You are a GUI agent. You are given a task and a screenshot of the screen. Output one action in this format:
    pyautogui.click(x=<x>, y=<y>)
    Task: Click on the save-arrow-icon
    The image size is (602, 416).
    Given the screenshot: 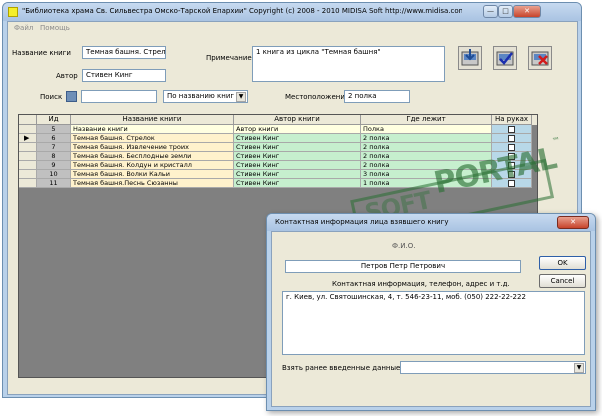 What is the action you would take?
    pyautogui.click(x=470, y=57)
    